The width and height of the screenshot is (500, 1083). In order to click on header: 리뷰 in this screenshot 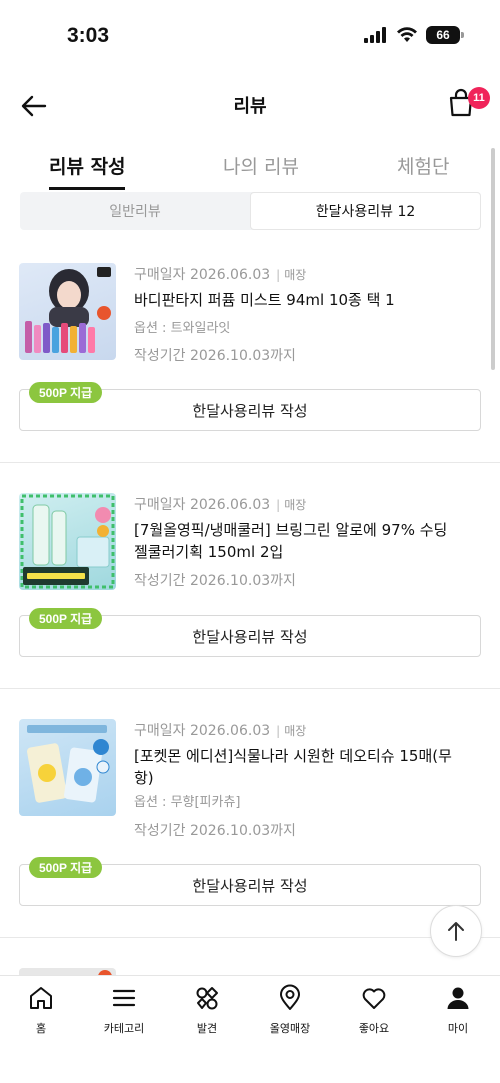, I will do `click(250, 105)`.